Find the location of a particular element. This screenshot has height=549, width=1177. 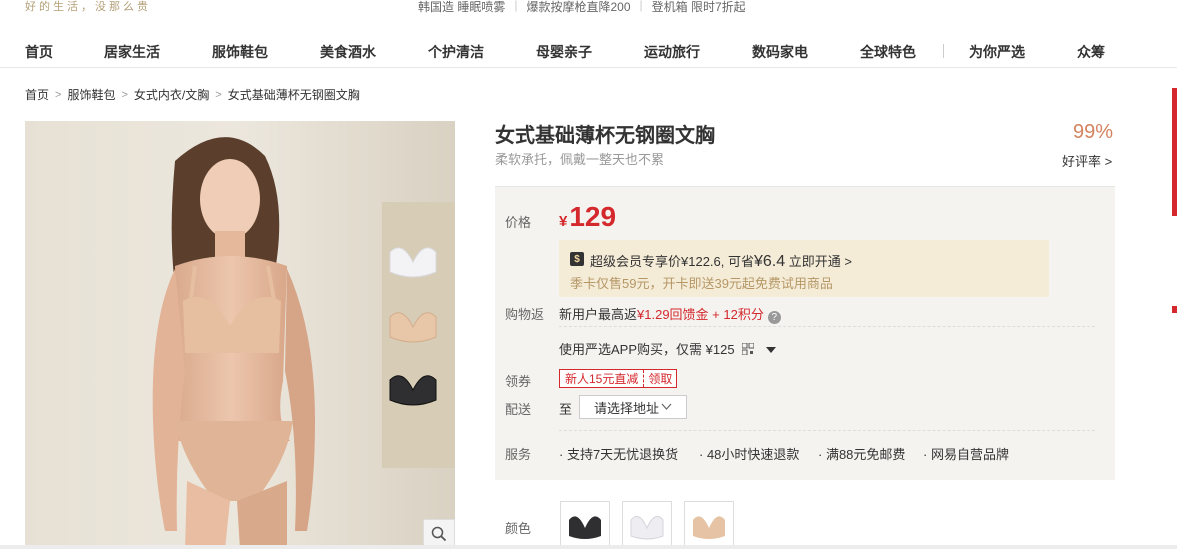

chevron-down-icon is located at coordinates (666, 406).